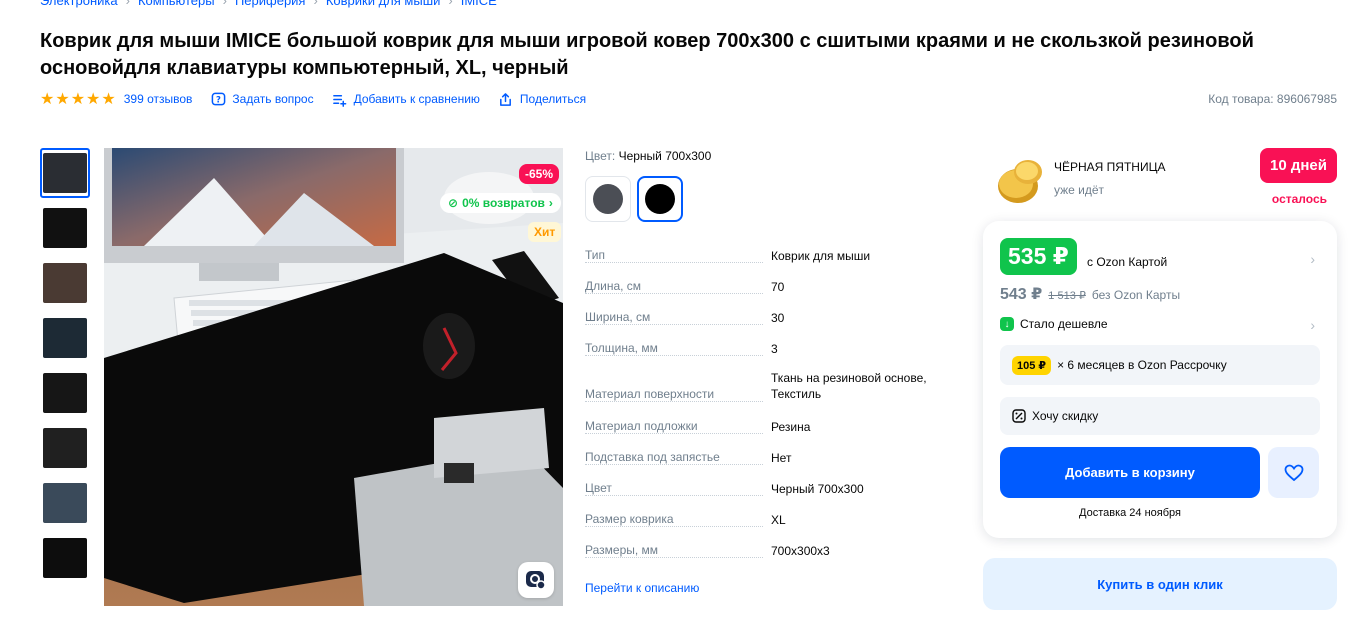 The width and height of the screenshot is (1360, 633). What do you see at coordinates (1110, 167) in the screenshot?
I see `promo-title: ЧЁРНАЯ ПЯТНИЦА` at bounding box center [1110, 167].